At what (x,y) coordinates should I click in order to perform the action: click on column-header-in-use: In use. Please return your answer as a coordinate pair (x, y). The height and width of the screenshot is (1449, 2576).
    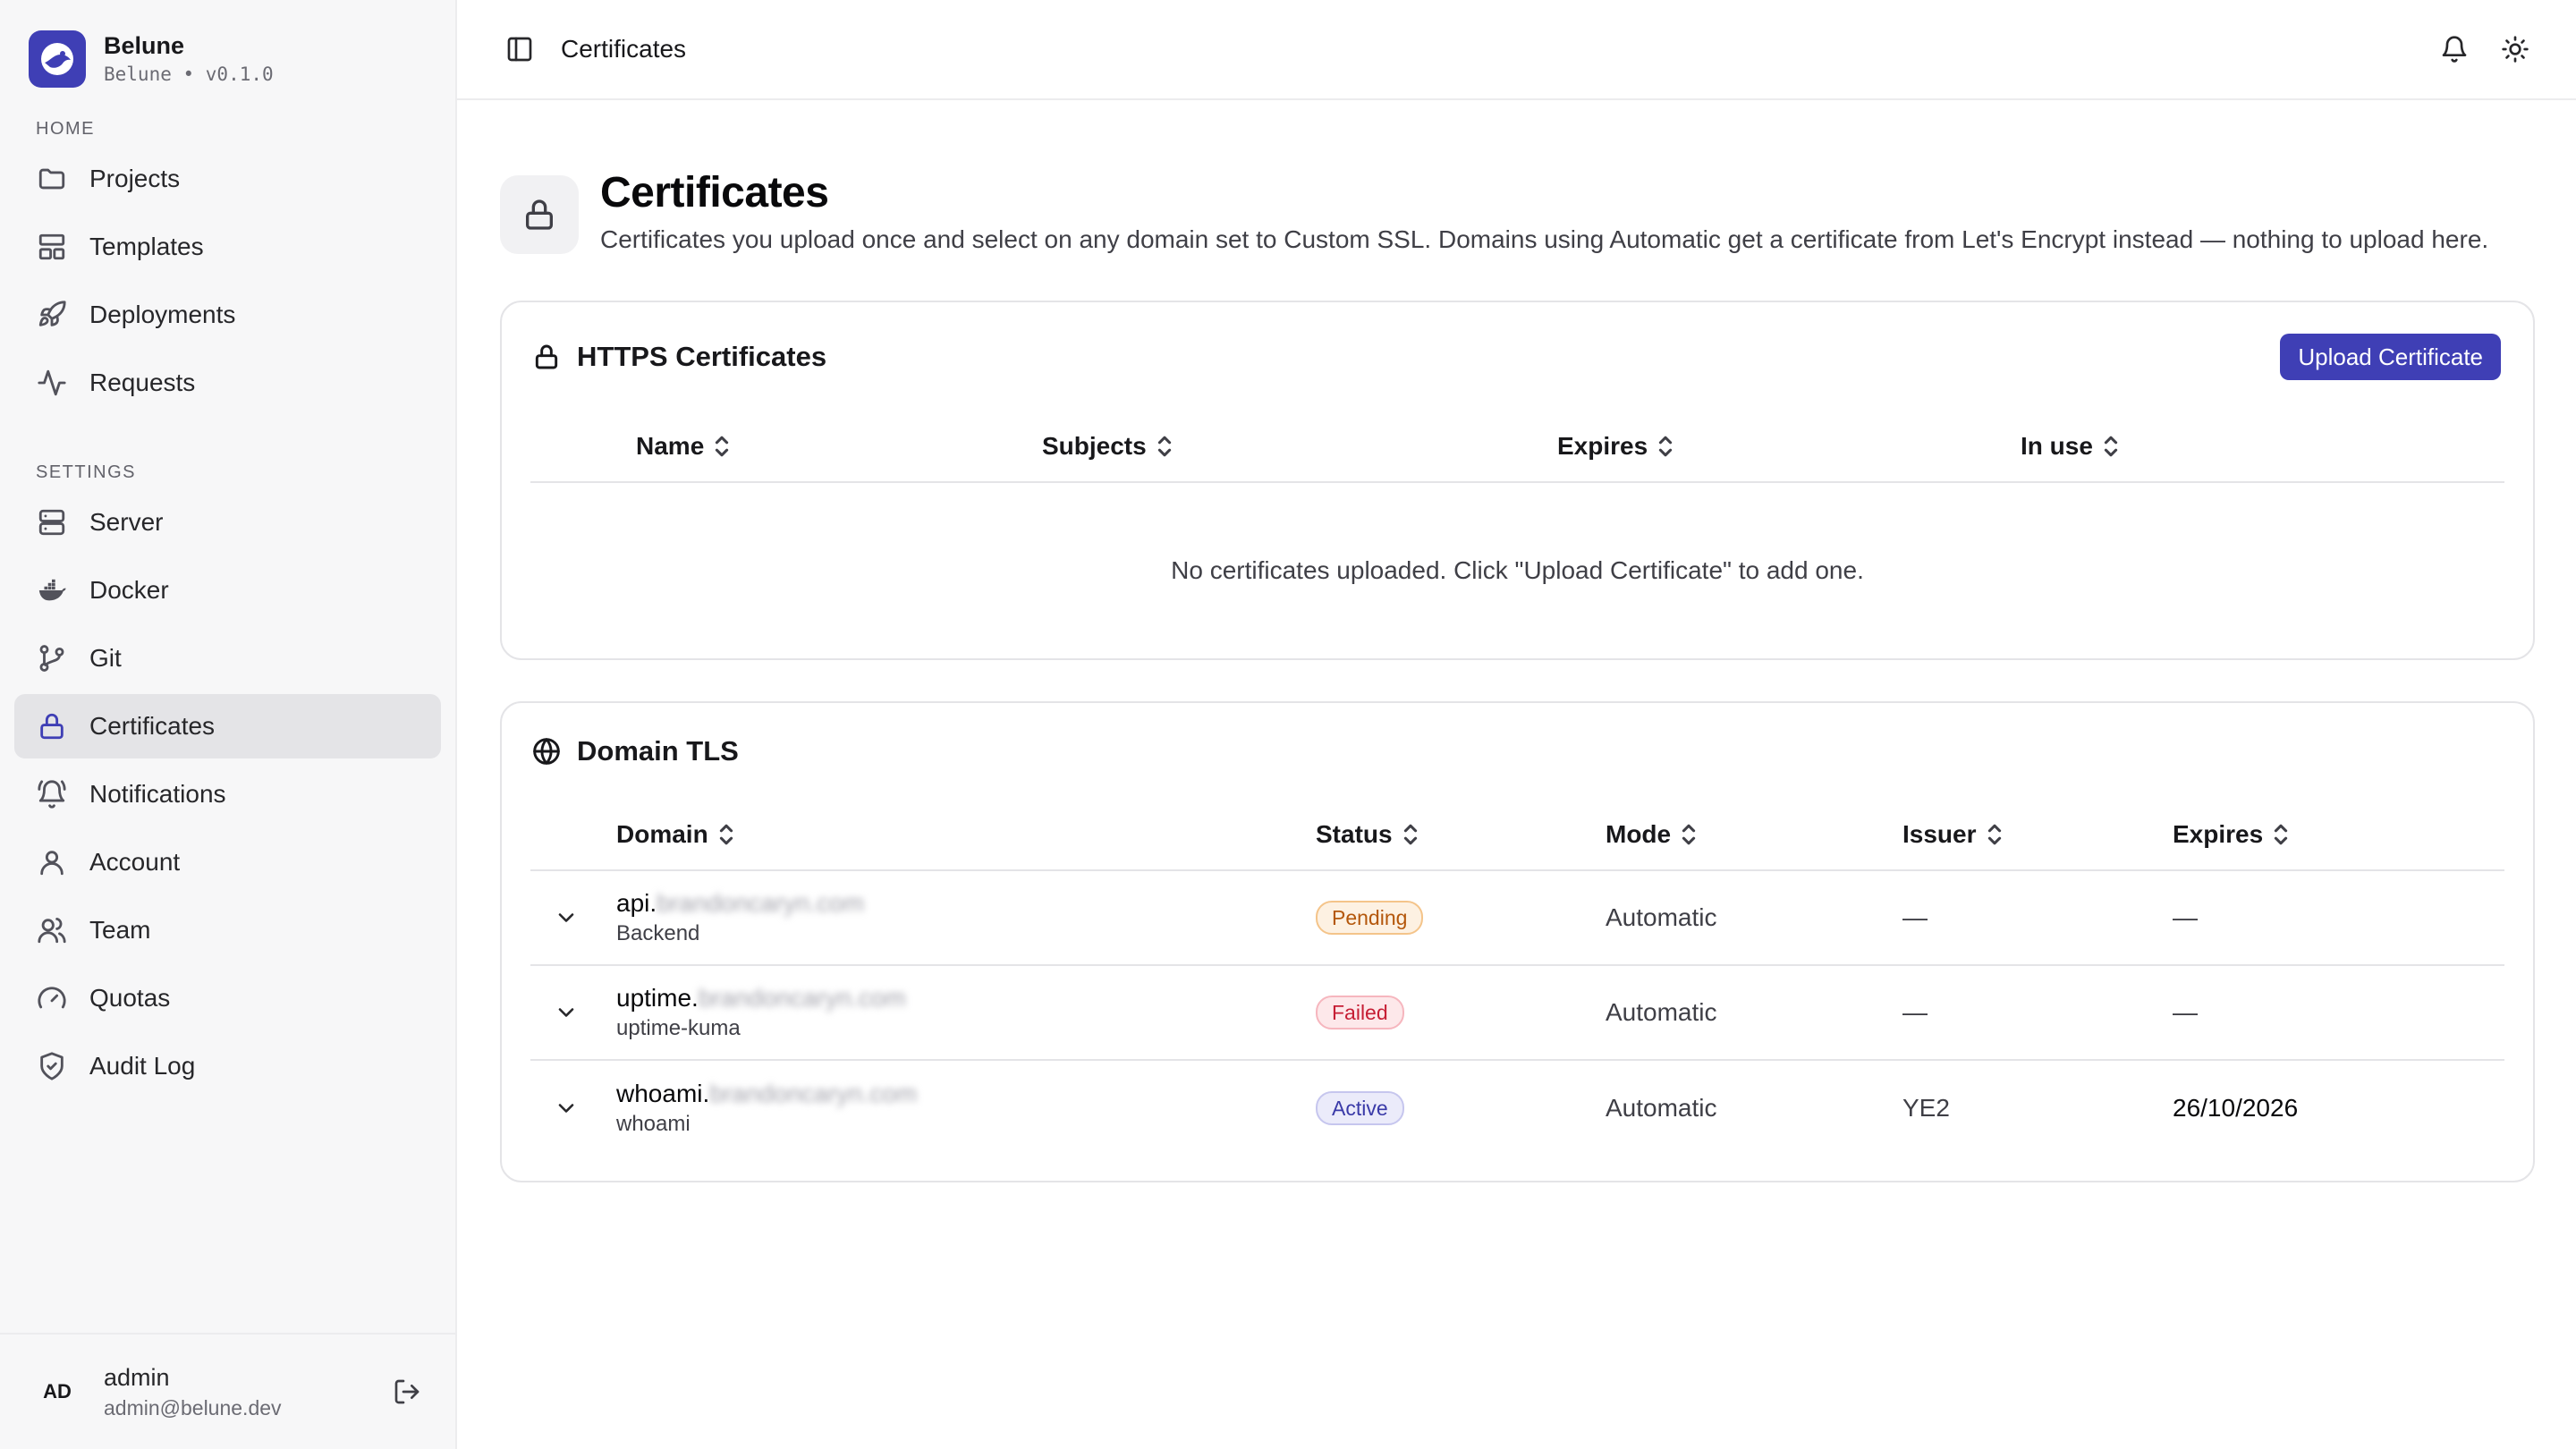
    Looking at the image, I should click on (2070, 446).